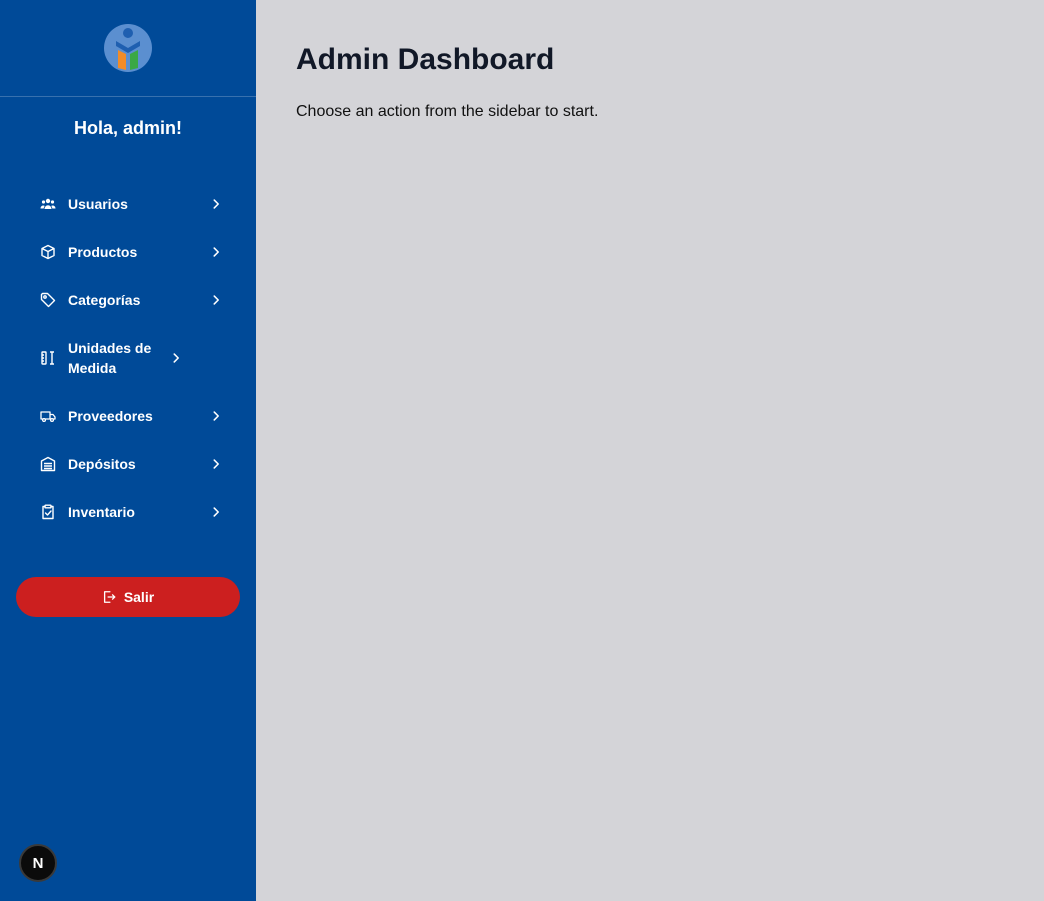  I want to click on logo, so click(128, 48).